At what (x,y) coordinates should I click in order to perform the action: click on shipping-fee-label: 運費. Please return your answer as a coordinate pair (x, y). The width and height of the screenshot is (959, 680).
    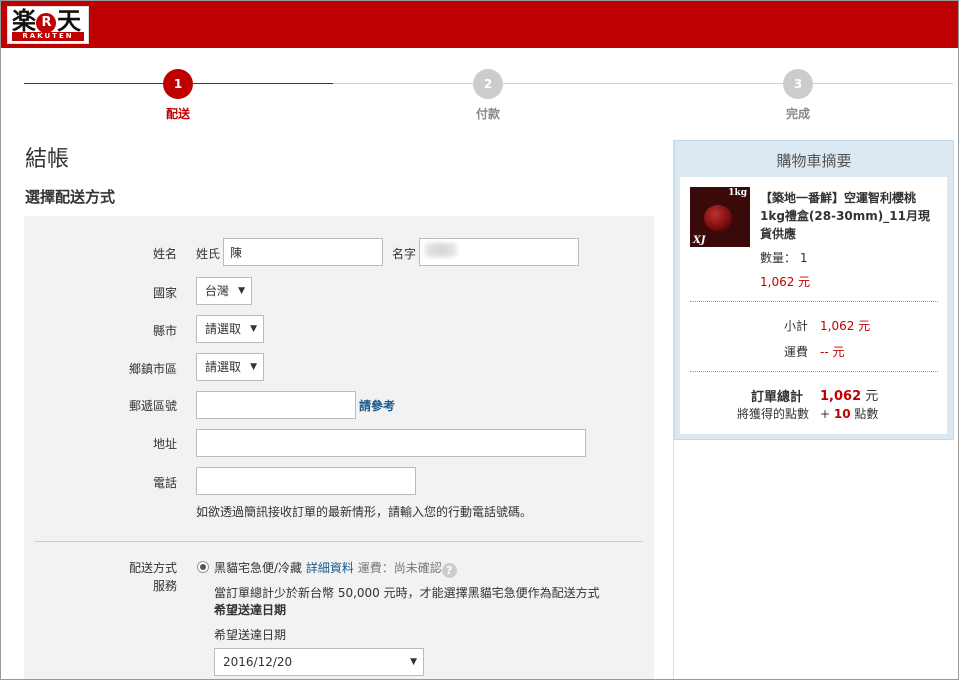
    Looking at the image, I should click on (796, 352).